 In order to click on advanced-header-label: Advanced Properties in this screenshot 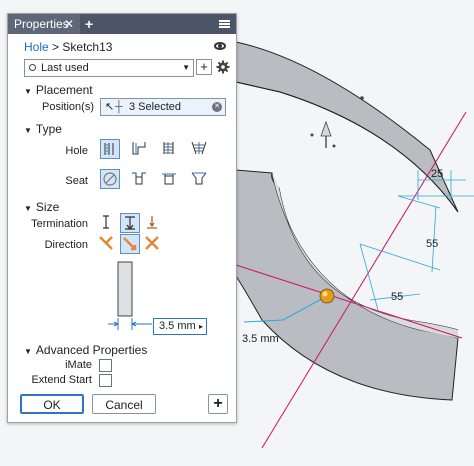, I will do `click(91, 350)`.